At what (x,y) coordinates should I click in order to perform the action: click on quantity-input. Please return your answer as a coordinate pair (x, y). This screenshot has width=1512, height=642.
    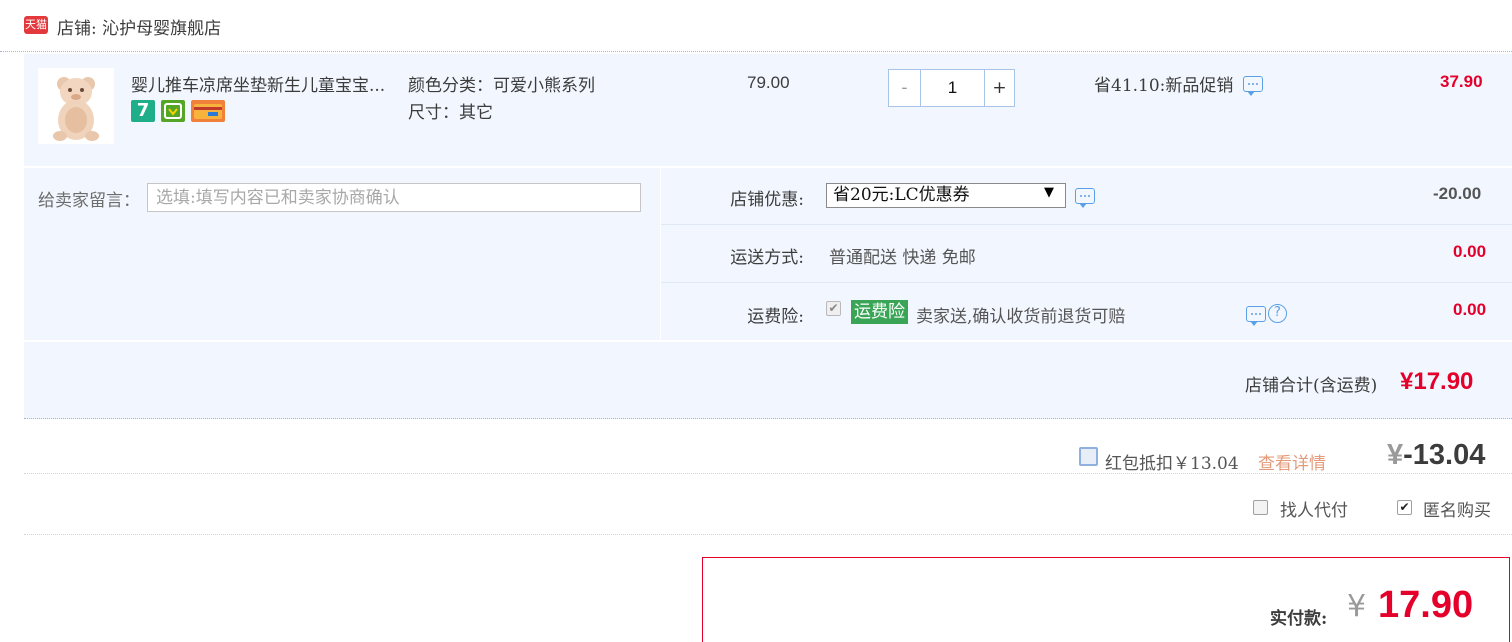
    Looking at the image, I should click on (952, 88).